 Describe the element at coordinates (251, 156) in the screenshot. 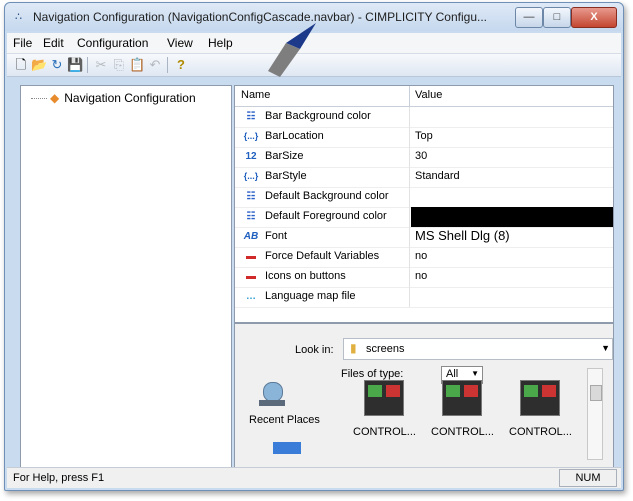

I see `number-icon: 12` at that location.